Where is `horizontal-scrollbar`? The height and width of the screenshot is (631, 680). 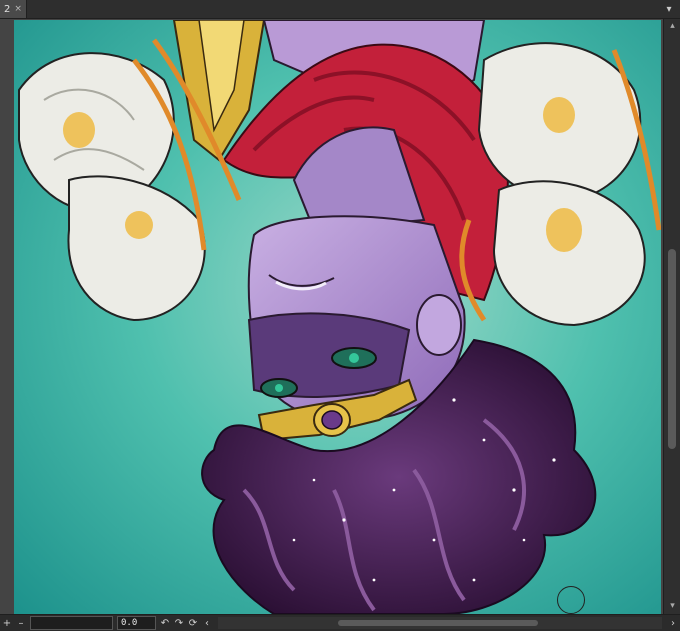 horizontal-scrollbar is located at coordinates (440, 623).